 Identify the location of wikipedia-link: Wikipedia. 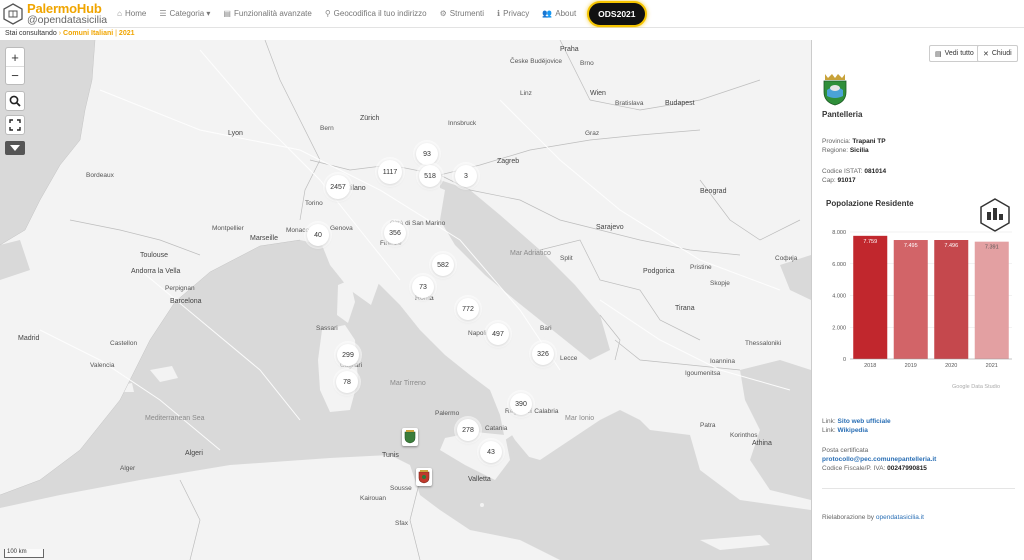
(853, 430).